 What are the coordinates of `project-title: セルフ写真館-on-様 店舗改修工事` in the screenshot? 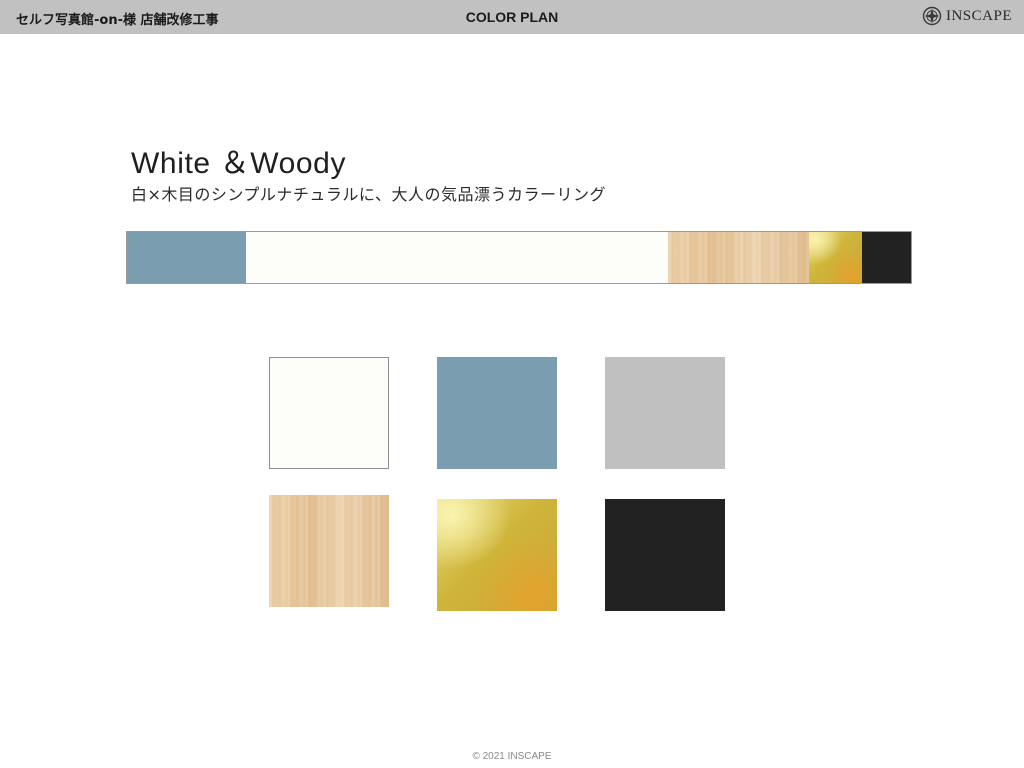 It's located at (117, 20).